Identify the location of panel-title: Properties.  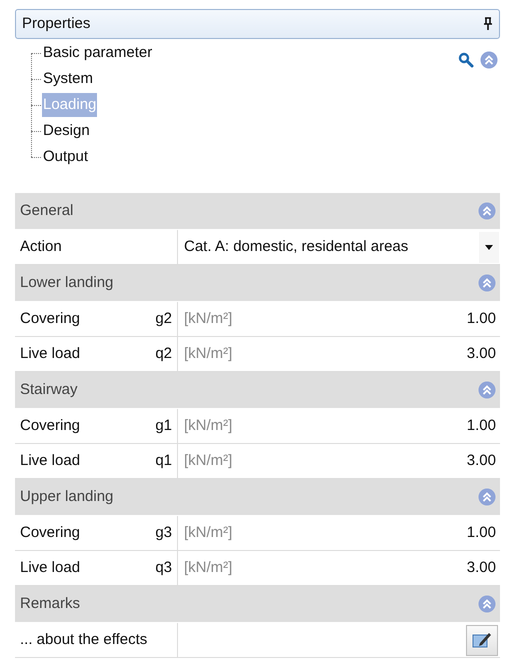
(56, 24).